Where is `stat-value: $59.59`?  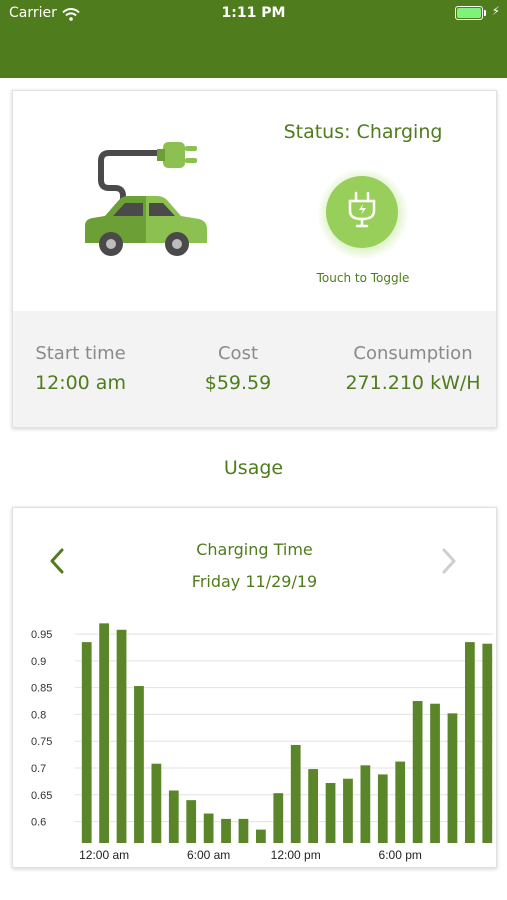 stat-value: $59.59 is located at coordinates (238, 383).